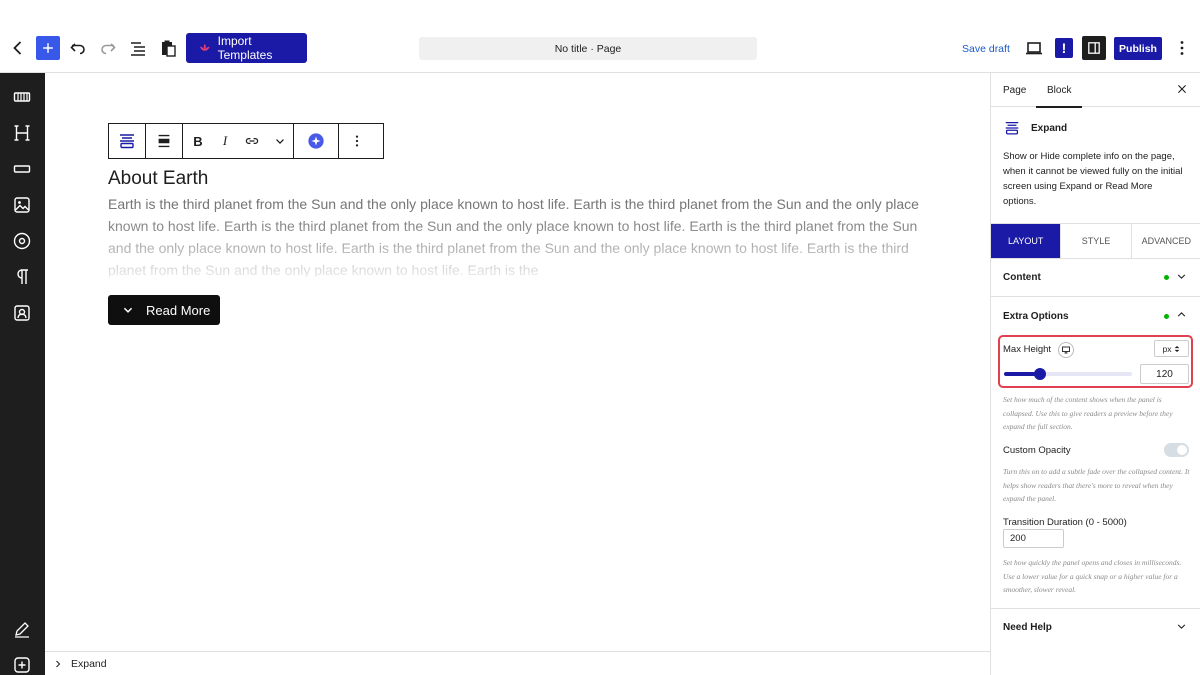 The image size is (1200, 675). Describe the element at coordinates (1034, 48) in the screenshot. I see `preview-desktop-icon` at that location.